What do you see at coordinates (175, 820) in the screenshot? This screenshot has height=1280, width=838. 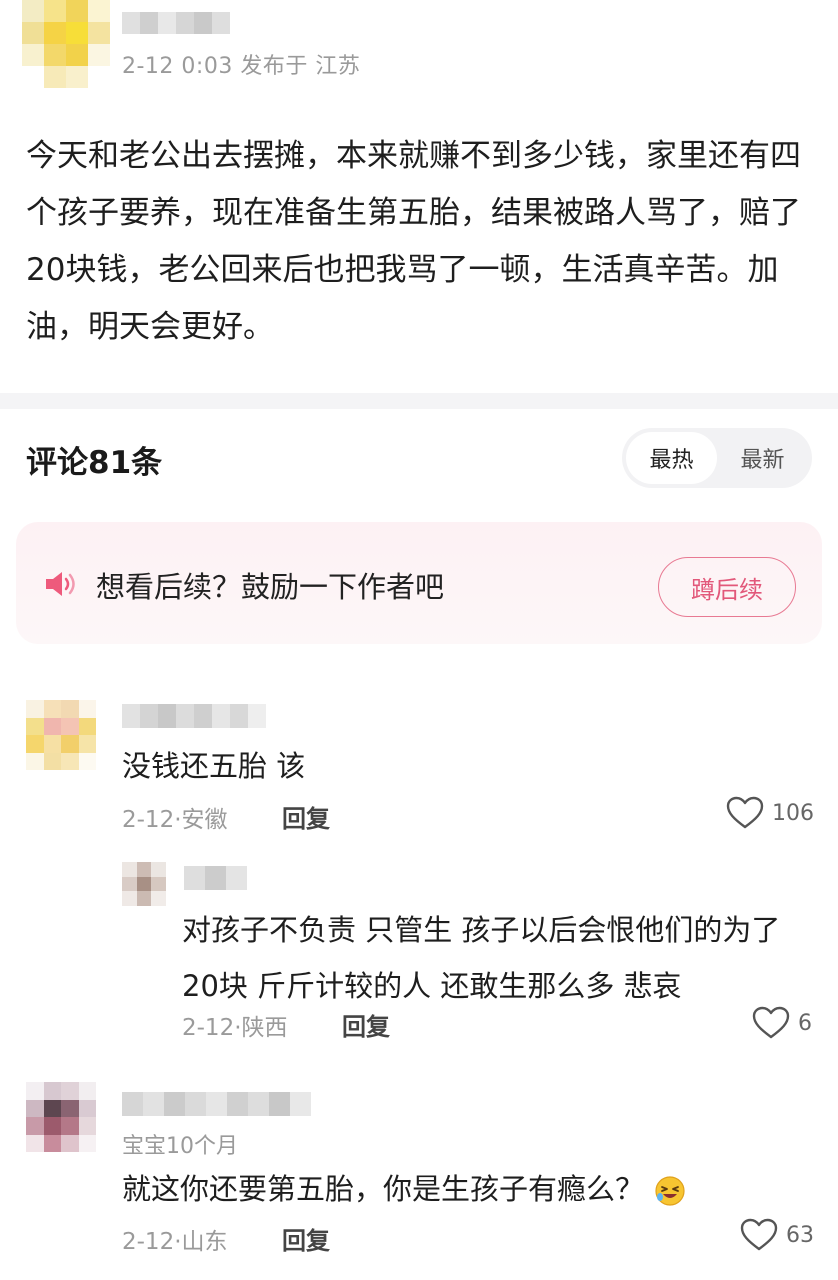 I see `comment-date-location: 2-12·安徽` at bounding box center [175, 820].